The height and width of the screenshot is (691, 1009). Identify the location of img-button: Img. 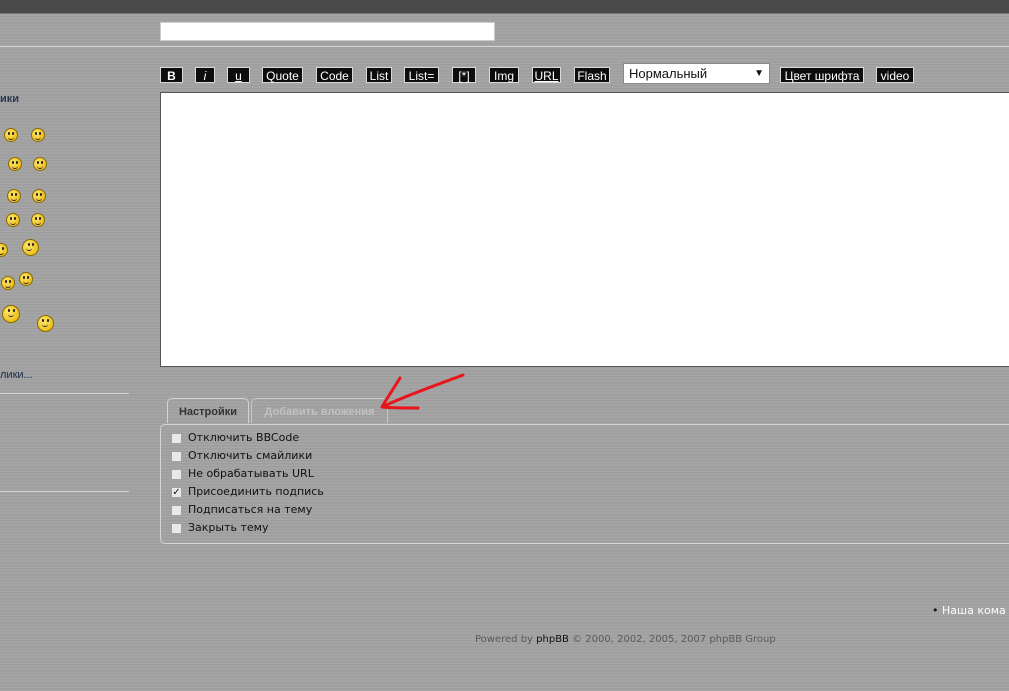
(504, 75).